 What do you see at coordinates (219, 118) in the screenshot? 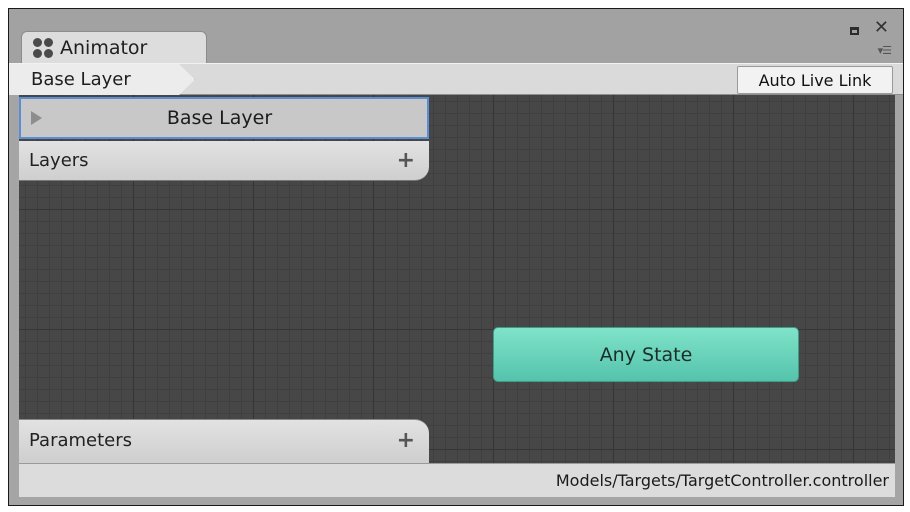
I see `layer-item-label: Base Layer` at bounding box center [219, 118].